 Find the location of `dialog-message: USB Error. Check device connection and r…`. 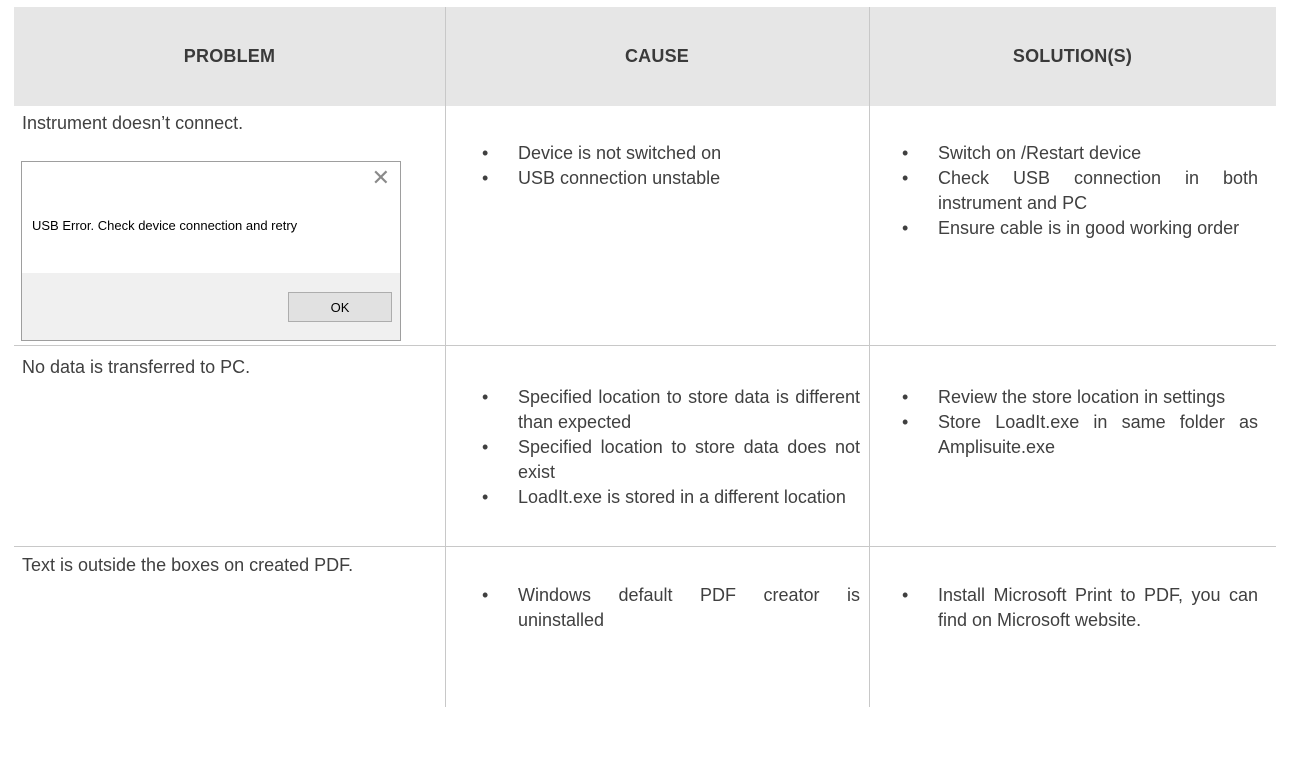

dialog-message: USB Error. Check device connection and r… is located at coordinates (165, 225).